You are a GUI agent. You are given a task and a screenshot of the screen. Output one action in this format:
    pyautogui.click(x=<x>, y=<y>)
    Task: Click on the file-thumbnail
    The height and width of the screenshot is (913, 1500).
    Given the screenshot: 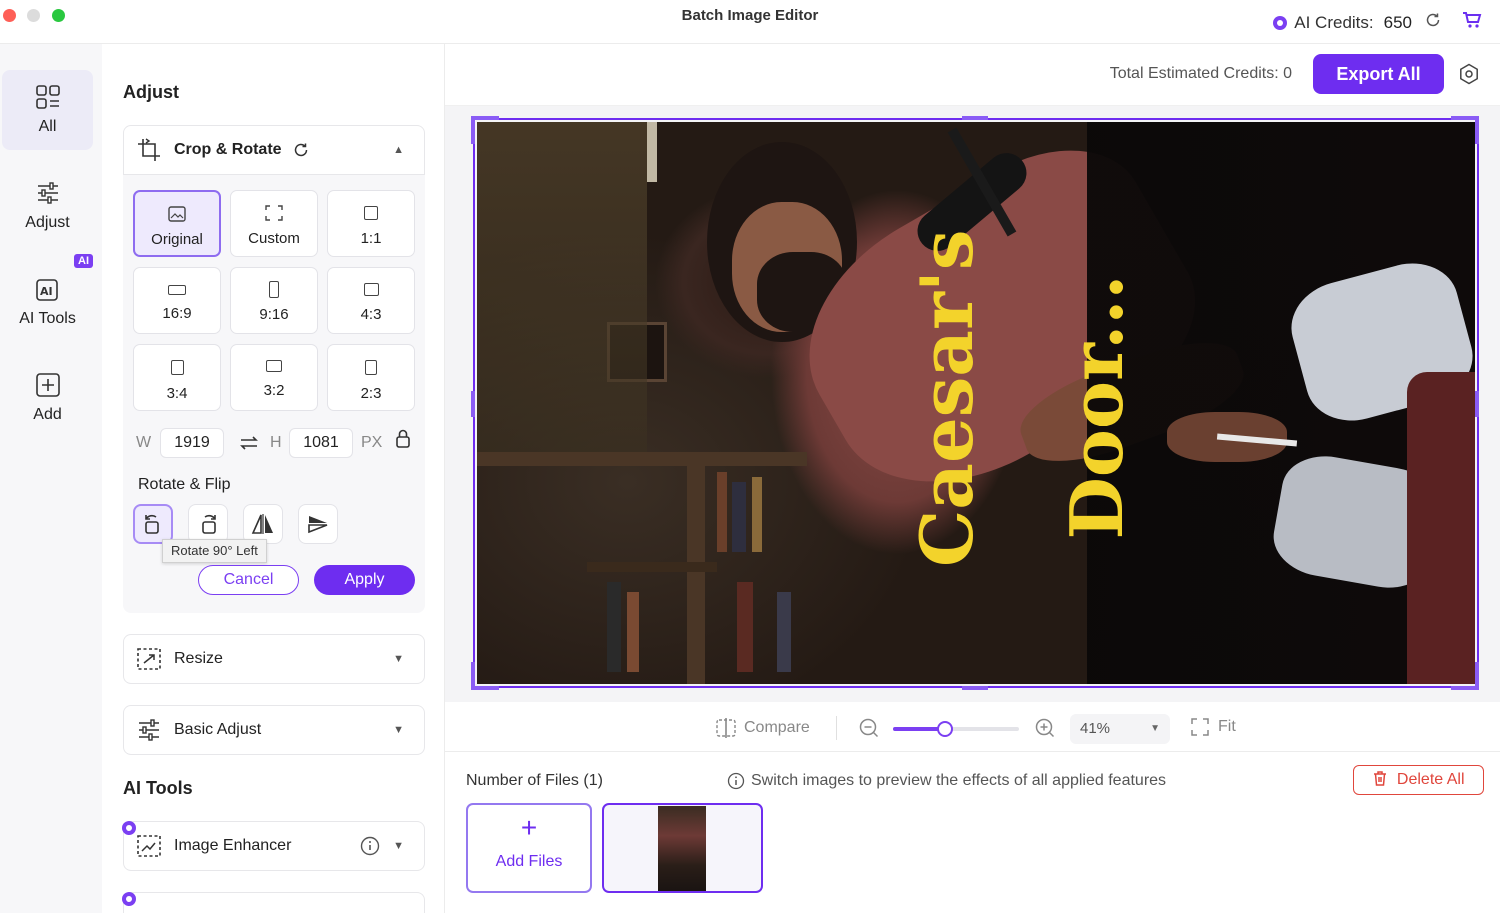 What is the action you would take?
    pyautogui.click(x=682, y=848)
    